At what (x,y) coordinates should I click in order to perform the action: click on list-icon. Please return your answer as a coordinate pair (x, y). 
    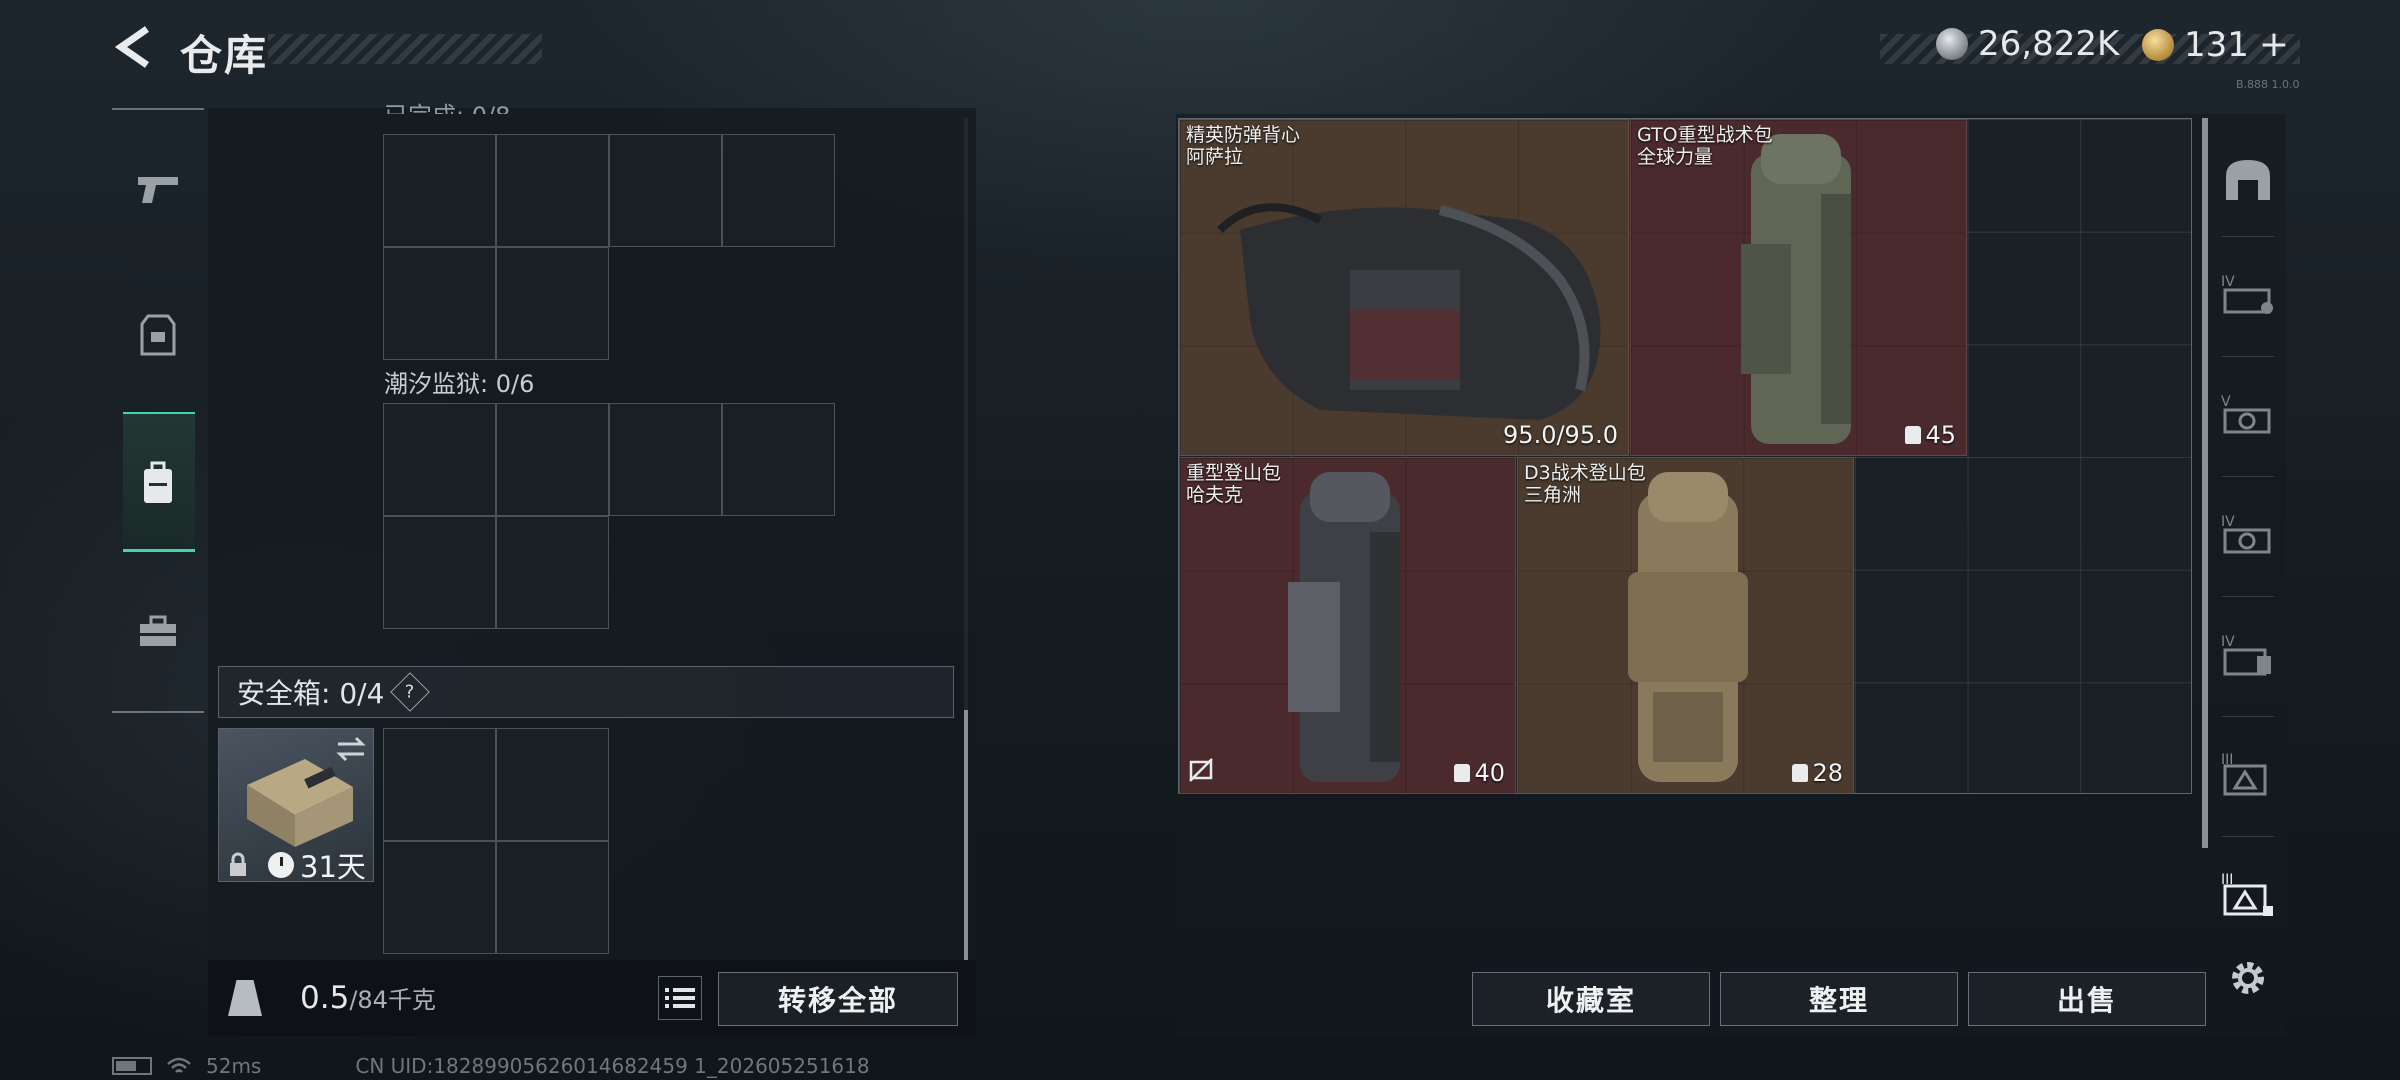
    Looking at the image, I should click on (680, 998).